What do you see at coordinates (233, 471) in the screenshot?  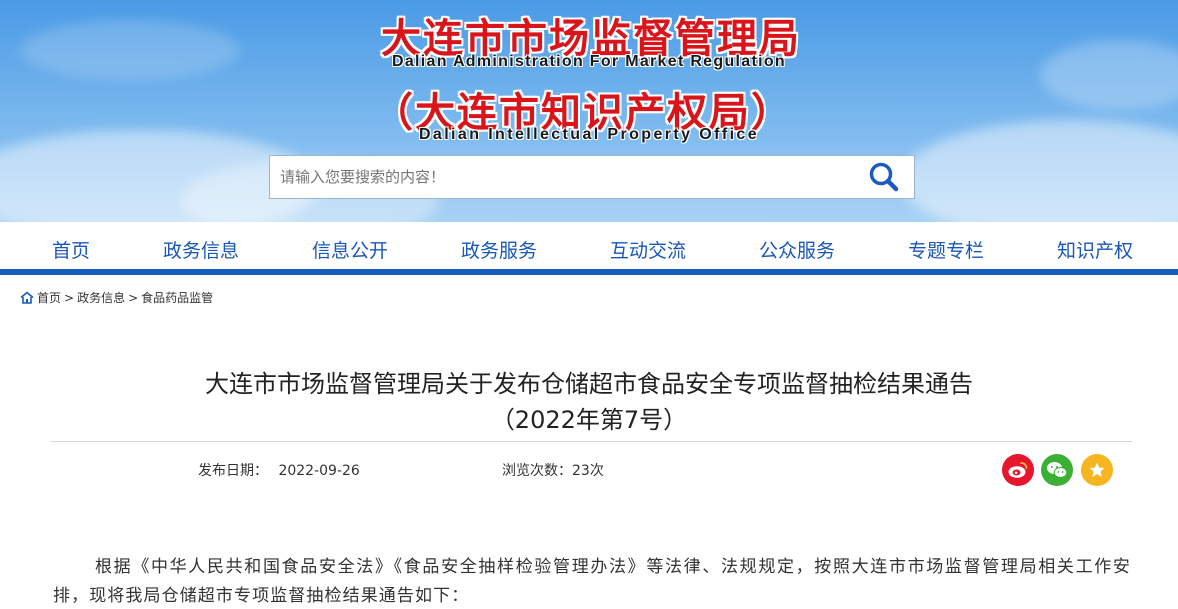 I see `publish-date-label: 发布日期：` at bounding box center [233, 471].